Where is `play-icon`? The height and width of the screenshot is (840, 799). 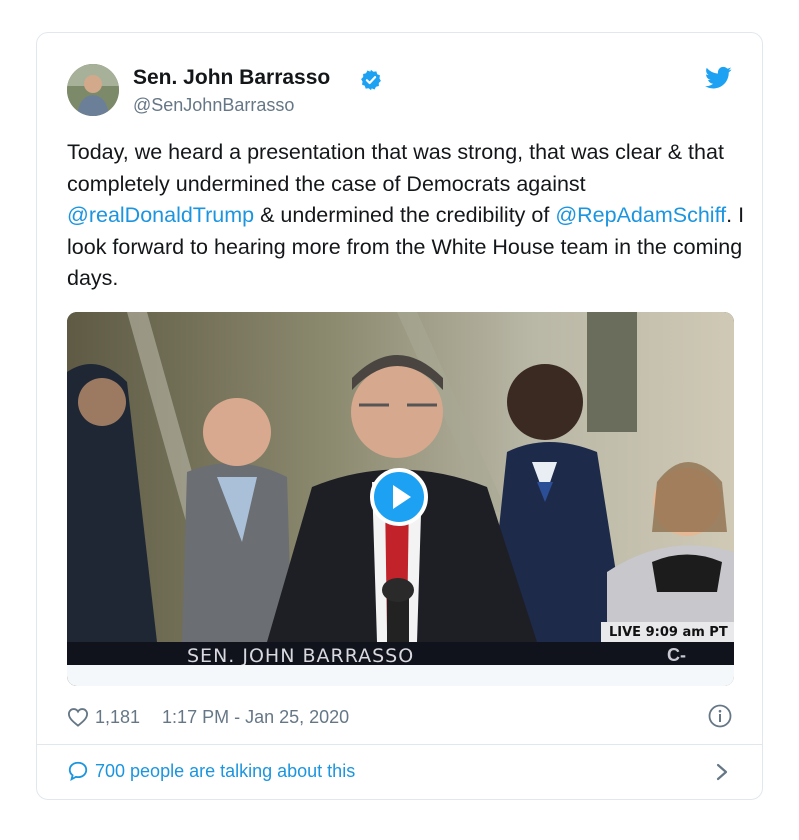
play-icon is located at coordinates (399, 497).